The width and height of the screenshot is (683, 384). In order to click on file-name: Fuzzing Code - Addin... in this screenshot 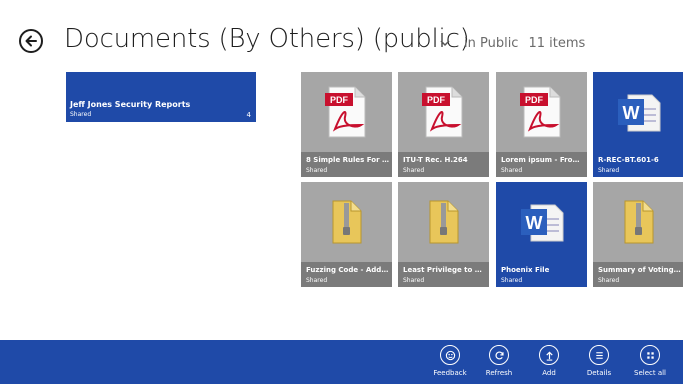, I will do `click(347, 270)`.